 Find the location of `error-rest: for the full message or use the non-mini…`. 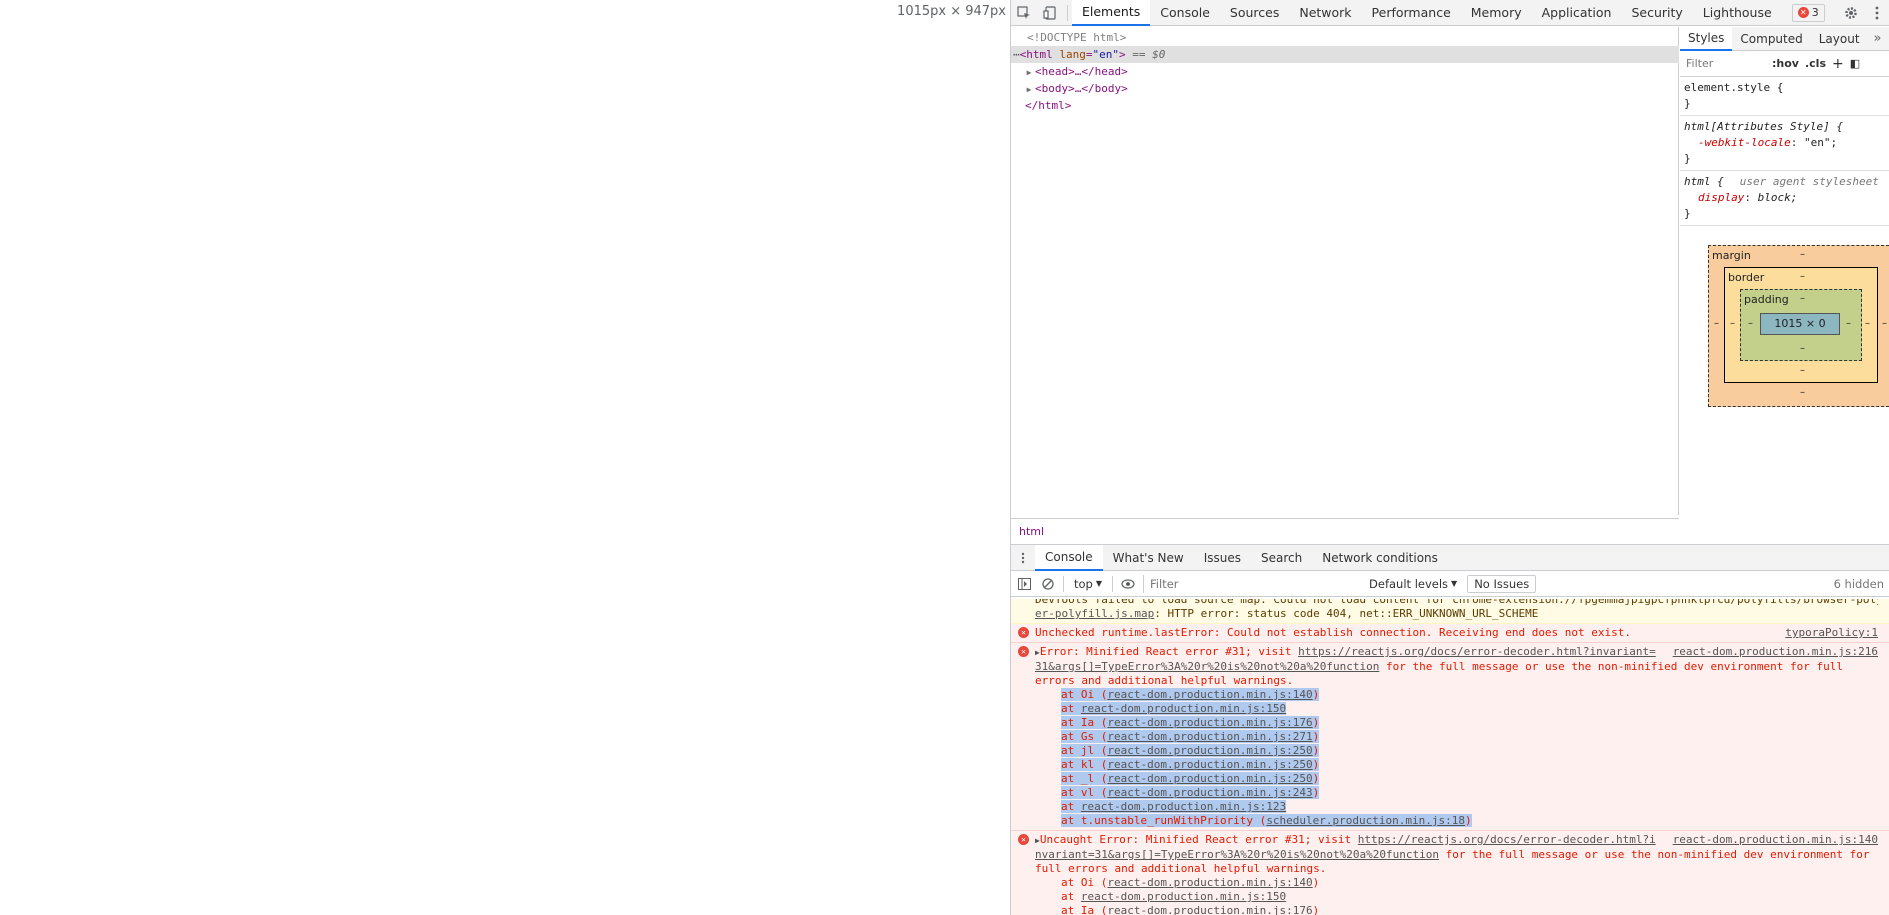

error-rest: for the full message or use the non-mini… is located at coordinates (1611, 666).